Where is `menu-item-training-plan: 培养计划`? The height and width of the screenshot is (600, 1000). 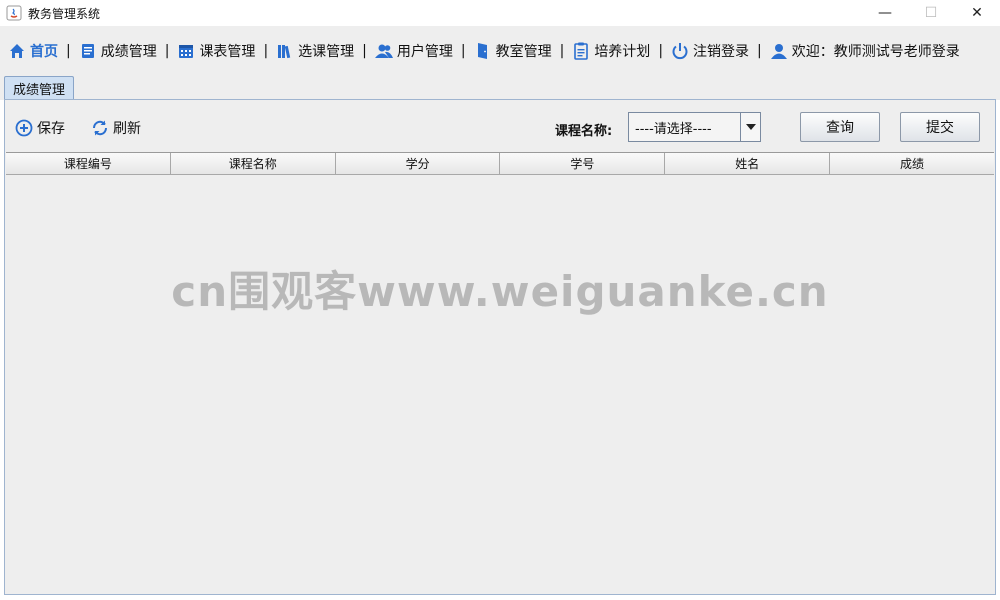 menu-item-training-plan: 培养计划 is located at coordinates (611, 51).